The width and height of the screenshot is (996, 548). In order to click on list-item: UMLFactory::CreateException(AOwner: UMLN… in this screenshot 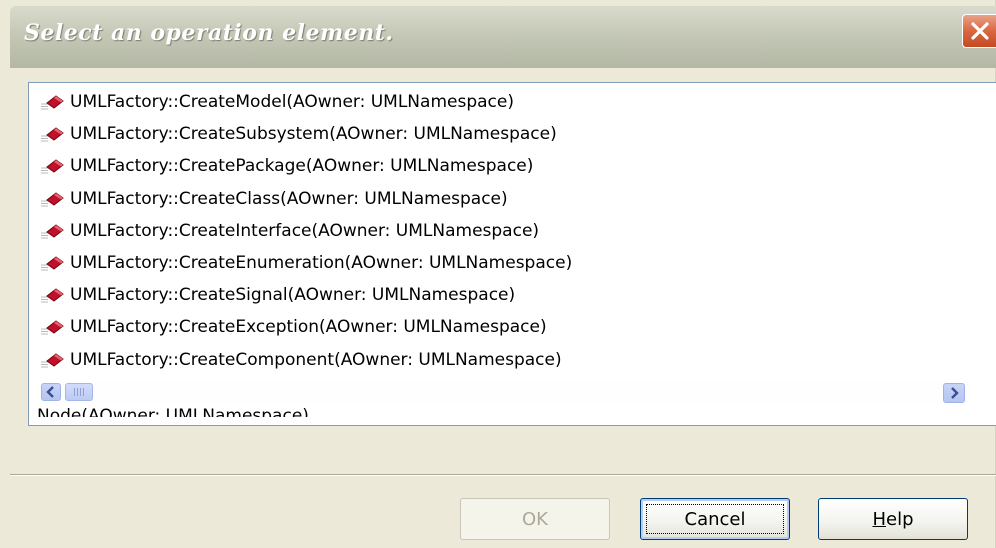, I will do `click(293, 327)`.